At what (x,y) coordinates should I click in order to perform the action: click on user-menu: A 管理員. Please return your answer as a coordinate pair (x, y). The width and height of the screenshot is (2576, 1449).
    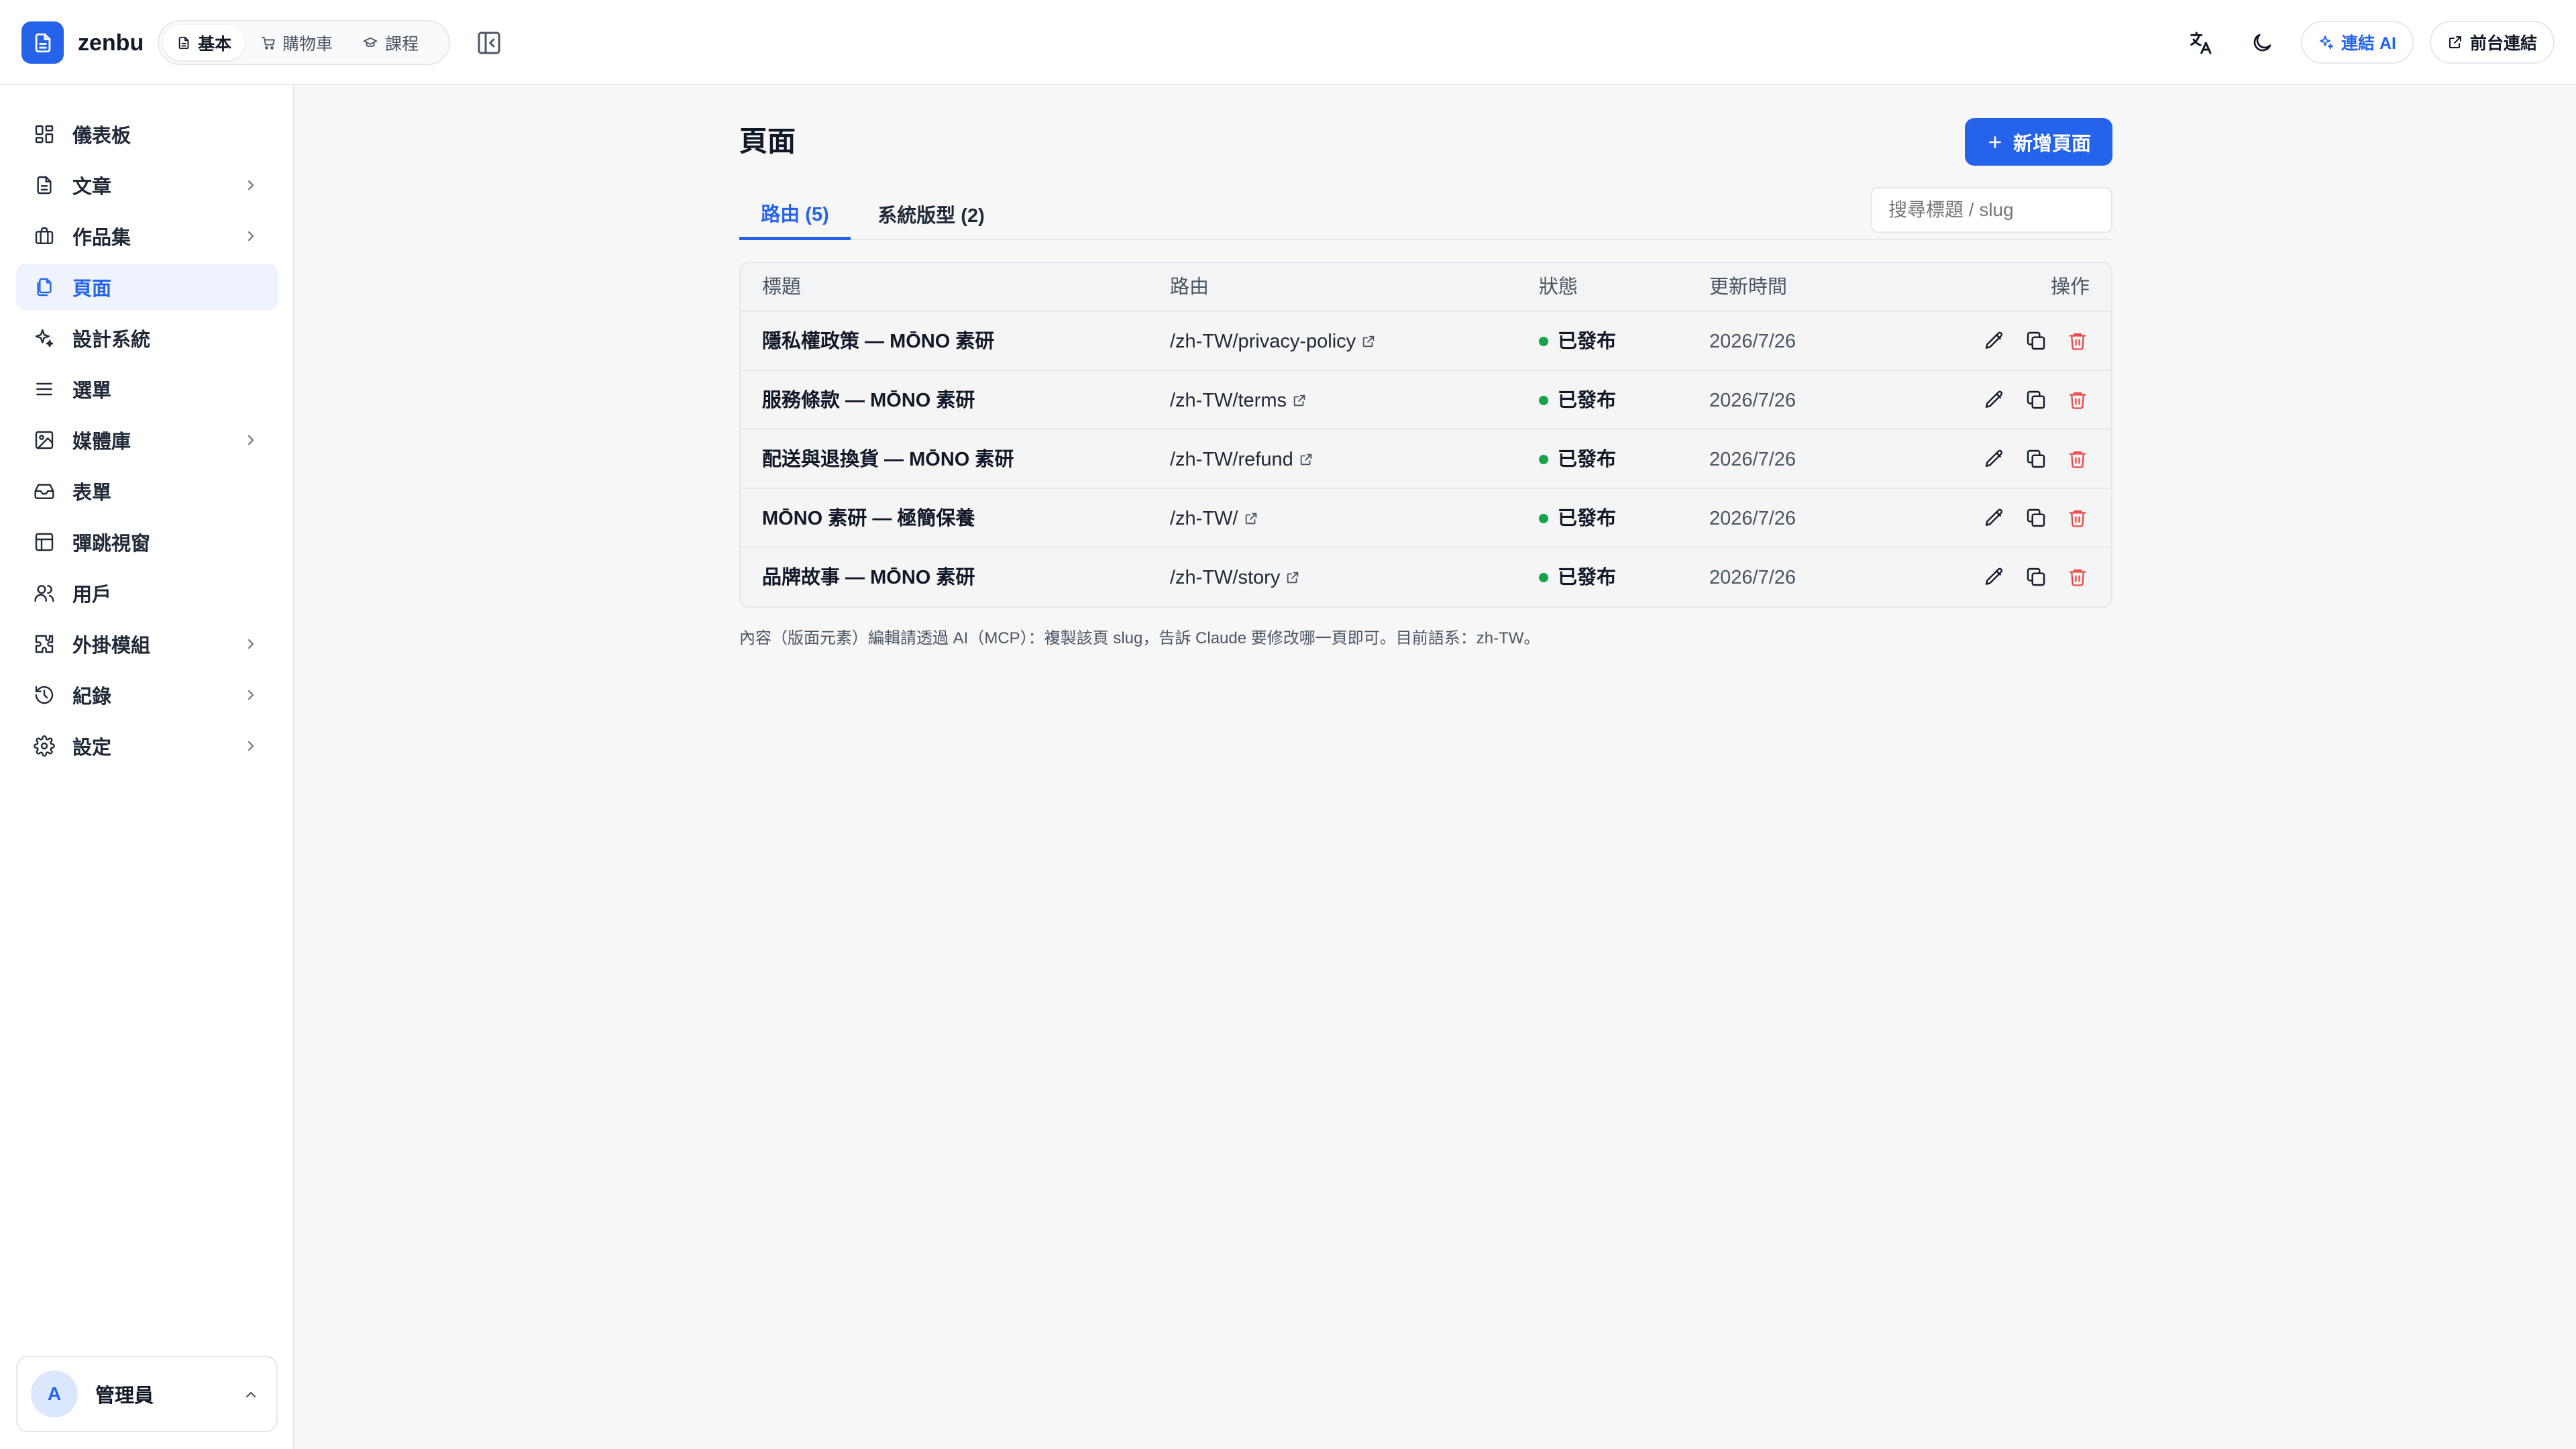
    Looking at the image, I should click on (147, 1394).